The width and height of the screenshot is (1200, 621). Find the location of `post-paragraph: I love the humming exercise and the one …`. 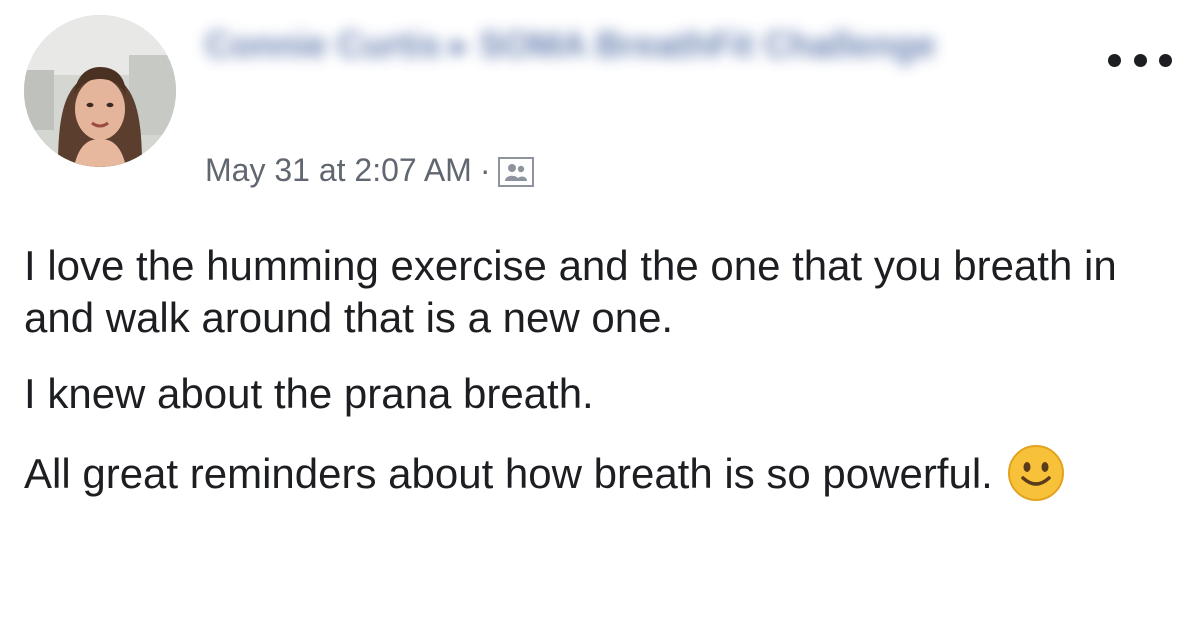

post-paragraph: I love the humming exercise and the one … is located at coordinates (570, 291).